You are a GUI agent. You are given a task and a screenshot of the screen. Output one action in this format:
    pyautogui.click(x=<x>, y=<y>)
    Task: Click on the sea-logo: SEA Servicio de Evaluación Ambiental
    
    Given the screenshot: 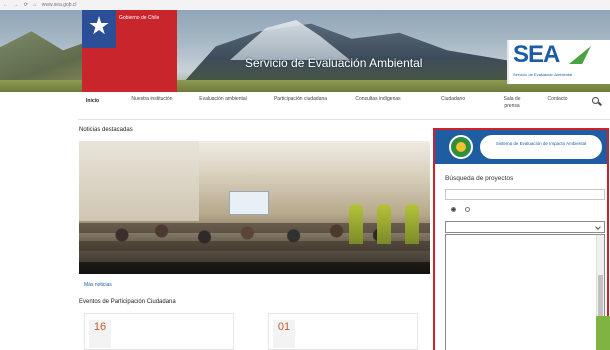 What is the action you would take?
    pyautogui.click(x=558, y=62)
    